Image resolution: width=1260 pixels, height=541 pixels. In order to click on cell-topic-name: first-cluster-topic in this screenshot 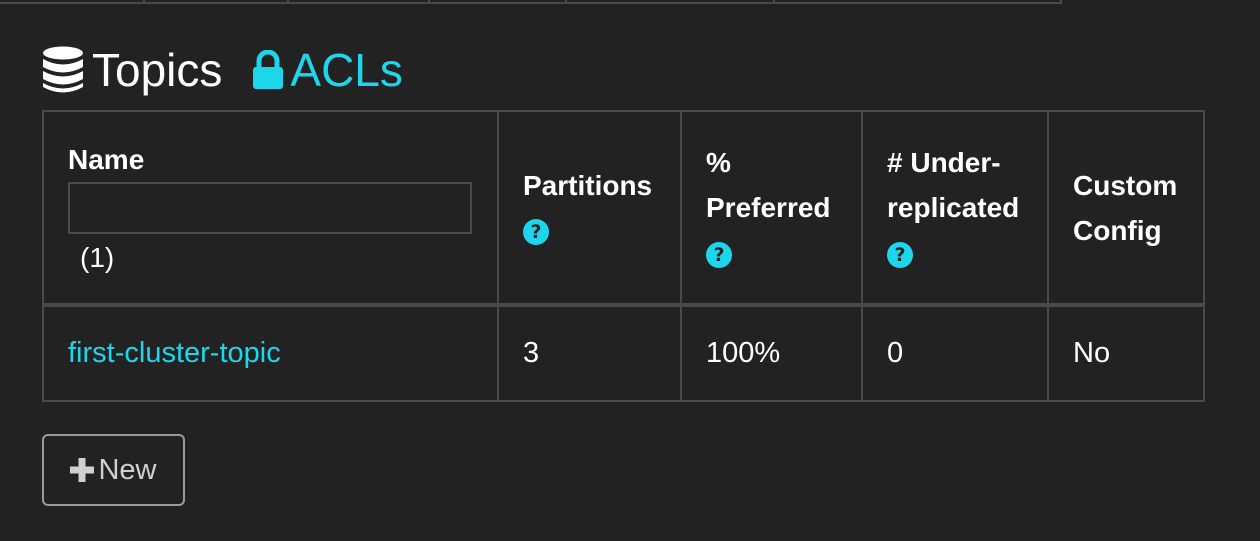, I will do `click(270, 353)`.